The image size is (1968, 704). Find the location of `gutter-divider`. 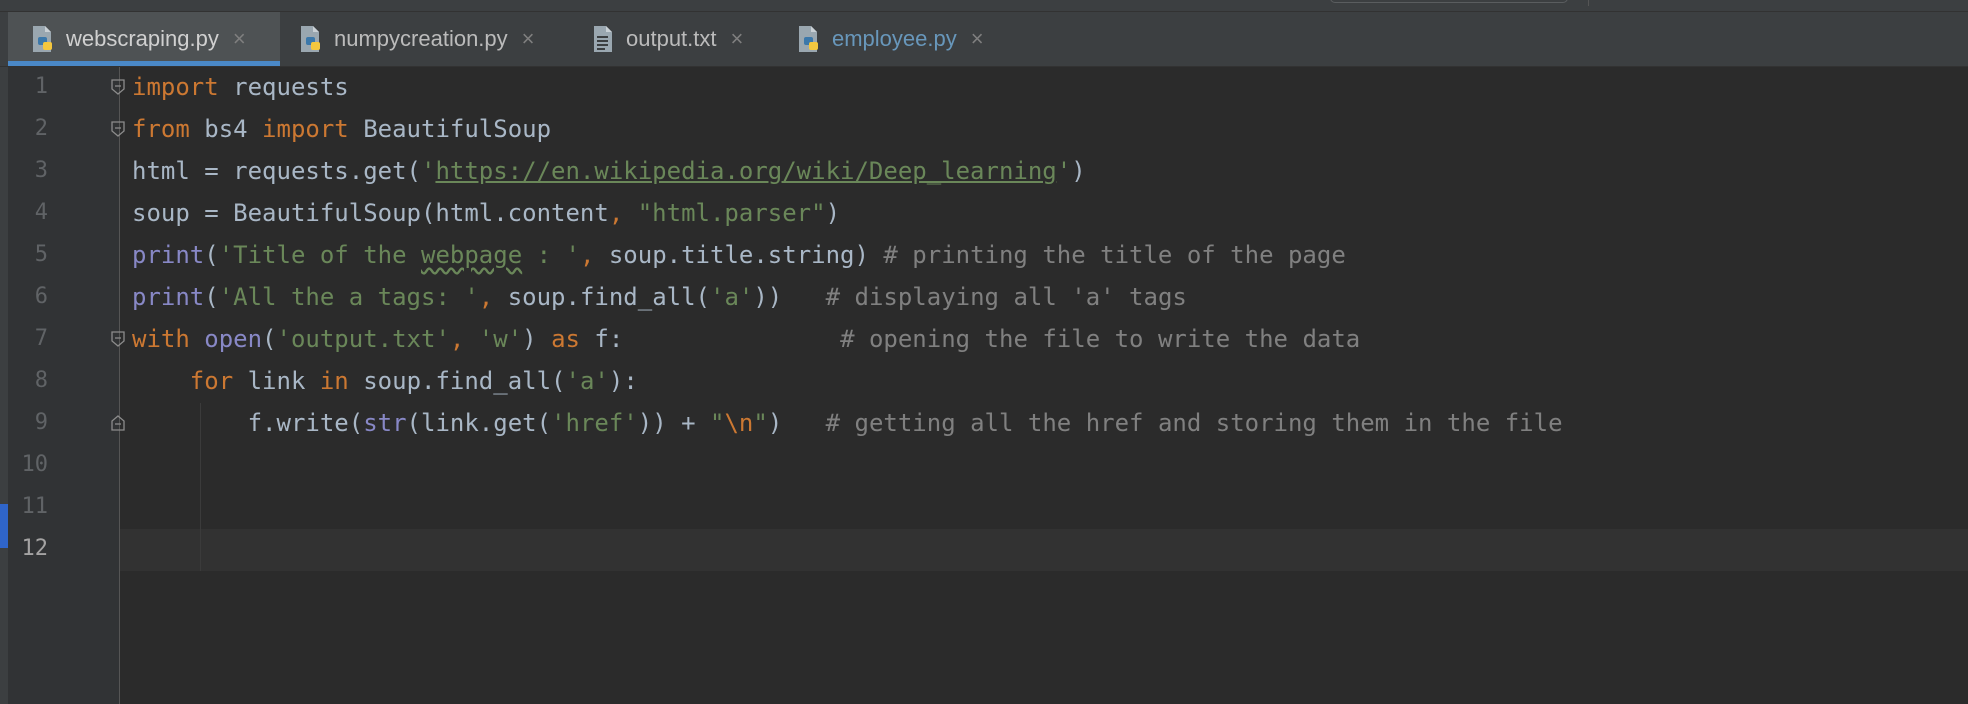

gutter-divider is located at coordinates (119, 385).